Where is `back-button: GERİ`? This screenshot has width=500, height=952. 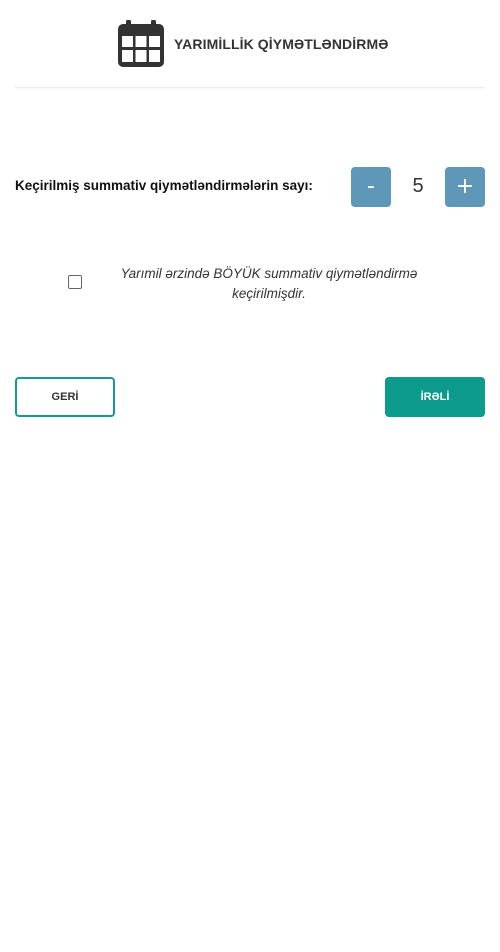 back-button: GERİ is located at coordinates (65, 397).